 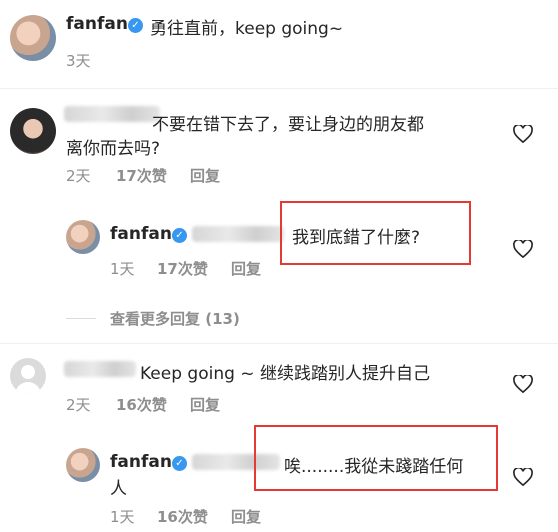 What do you see at coordinates (141, 175) in the screenshot?
I see `comment-likes: 17次赞` at bounding box center [141, 175].